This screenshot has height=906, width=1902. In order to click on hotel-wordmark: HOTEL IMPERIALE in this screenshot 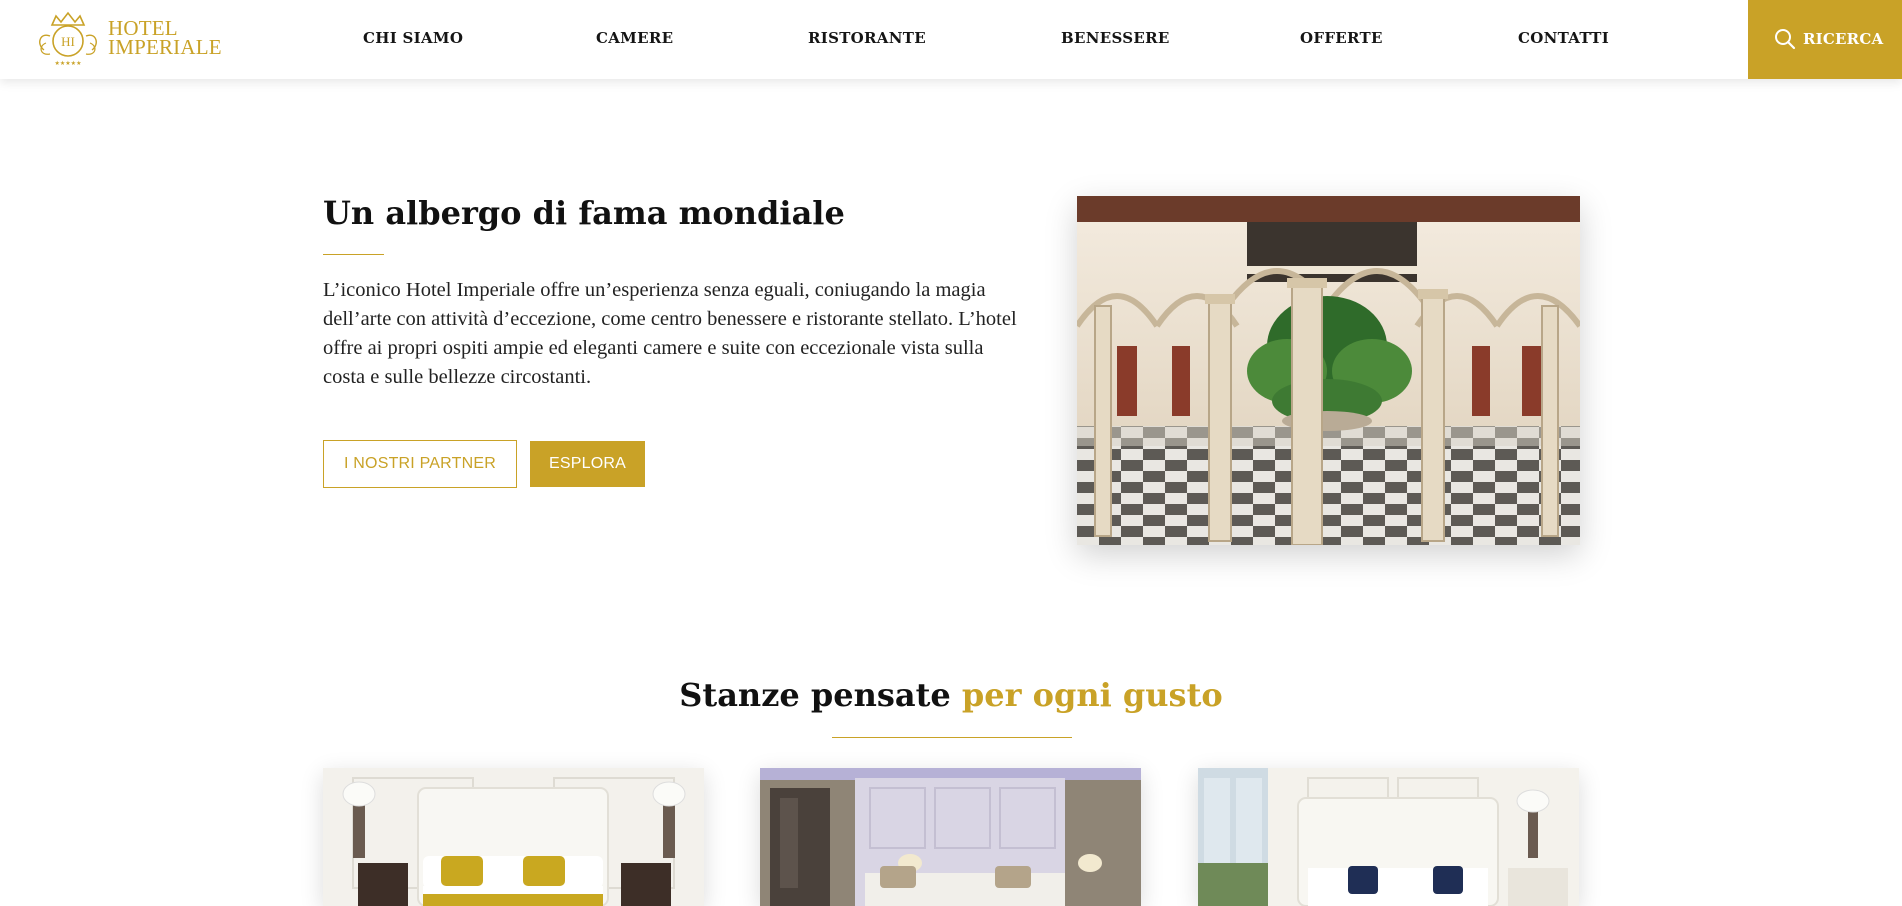, I will do `click(165, 38)`.